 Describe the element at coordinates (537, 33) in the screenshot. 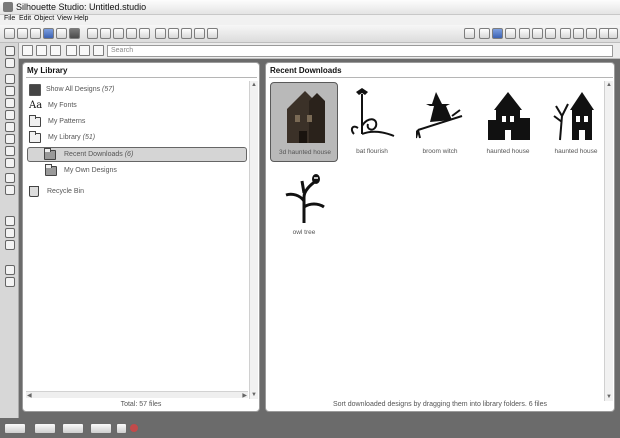

I see `line-width-icon` at that location.